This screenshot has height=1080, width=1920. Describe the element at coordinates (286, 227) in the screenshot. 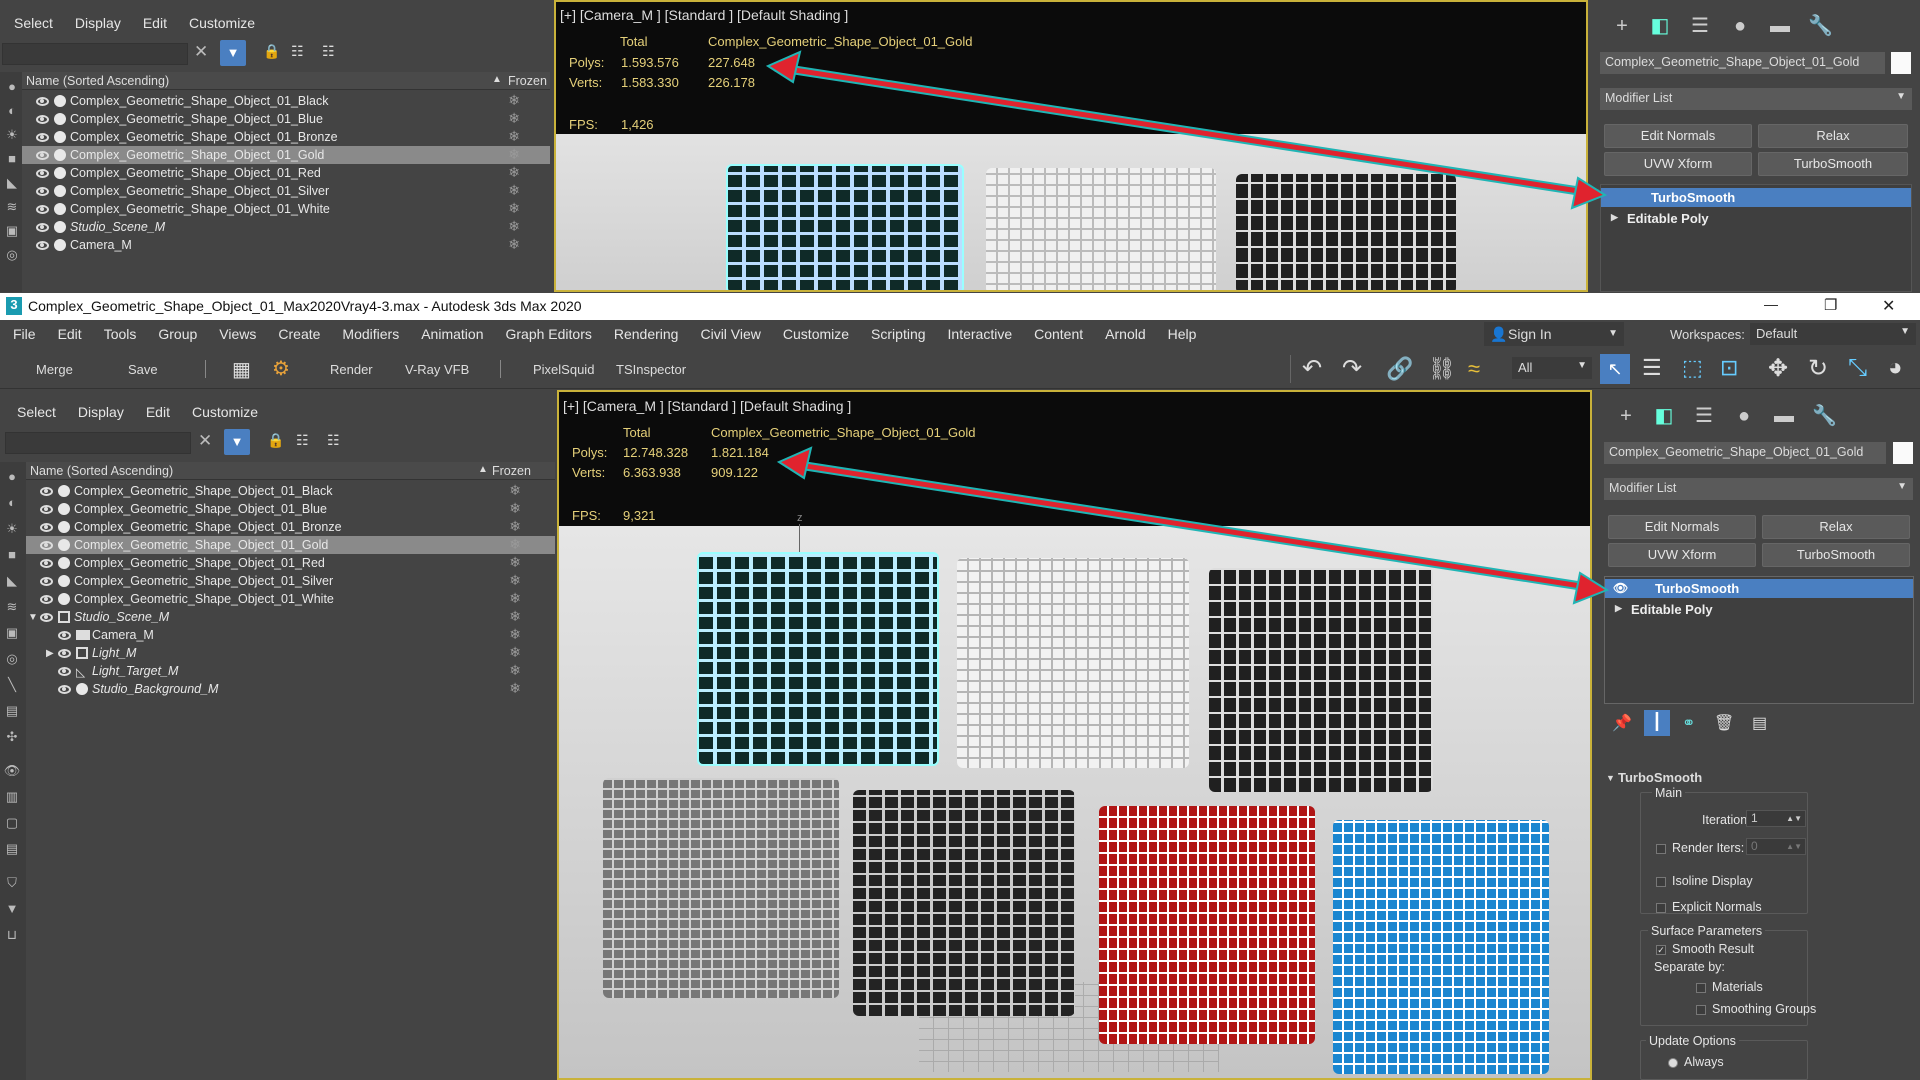

I see `table-row: Studio_Scene_M ❄` at that location.